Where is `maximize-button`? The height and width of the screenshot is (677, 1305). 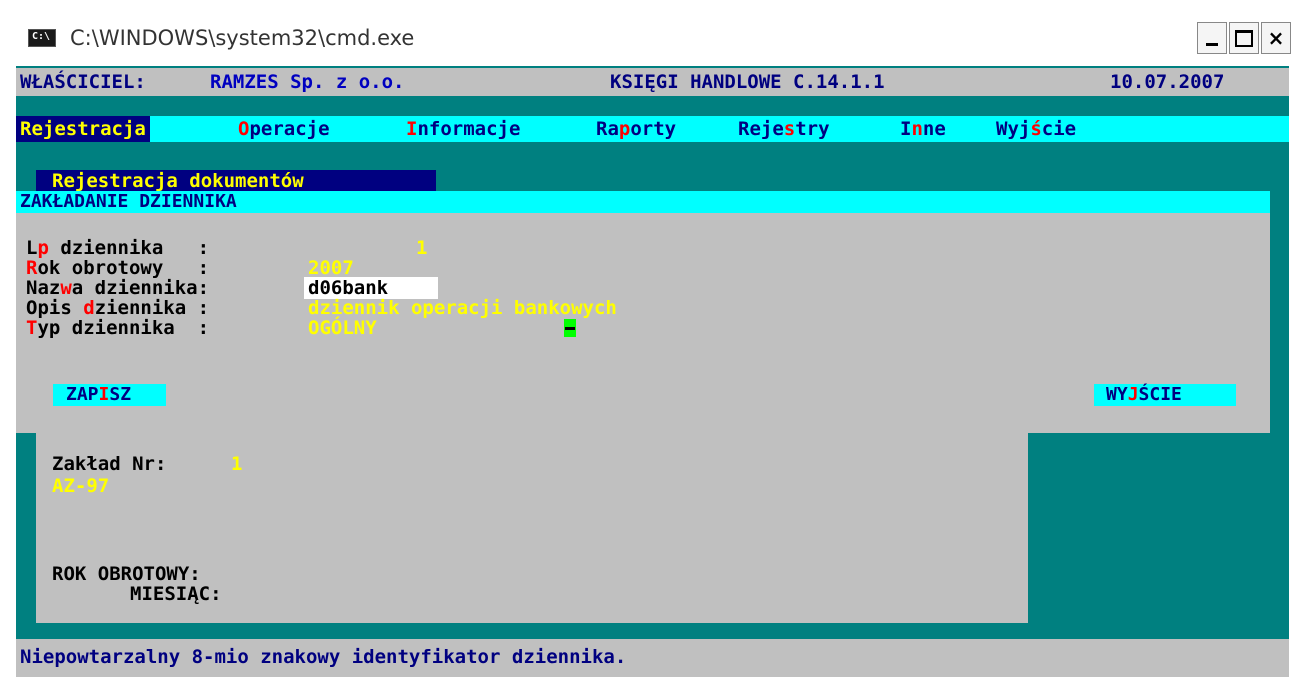 maximize-button is located at coordinates (1244, 38).